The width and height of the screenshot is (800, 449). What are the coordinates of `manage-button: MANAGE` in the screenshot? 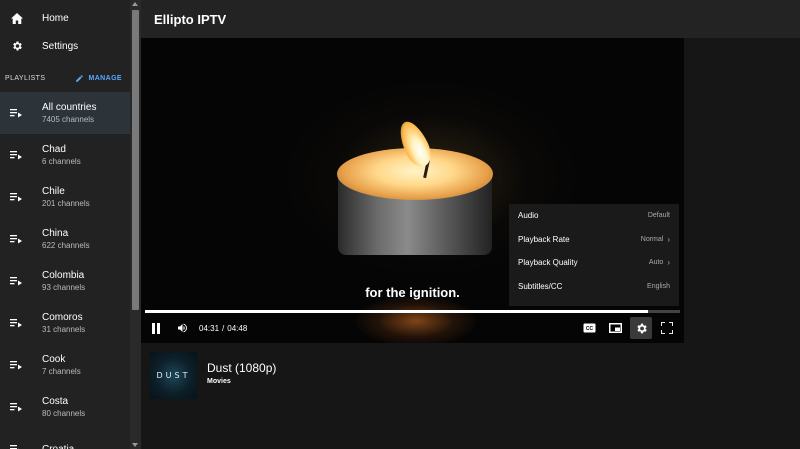 It's located at (98, 78).